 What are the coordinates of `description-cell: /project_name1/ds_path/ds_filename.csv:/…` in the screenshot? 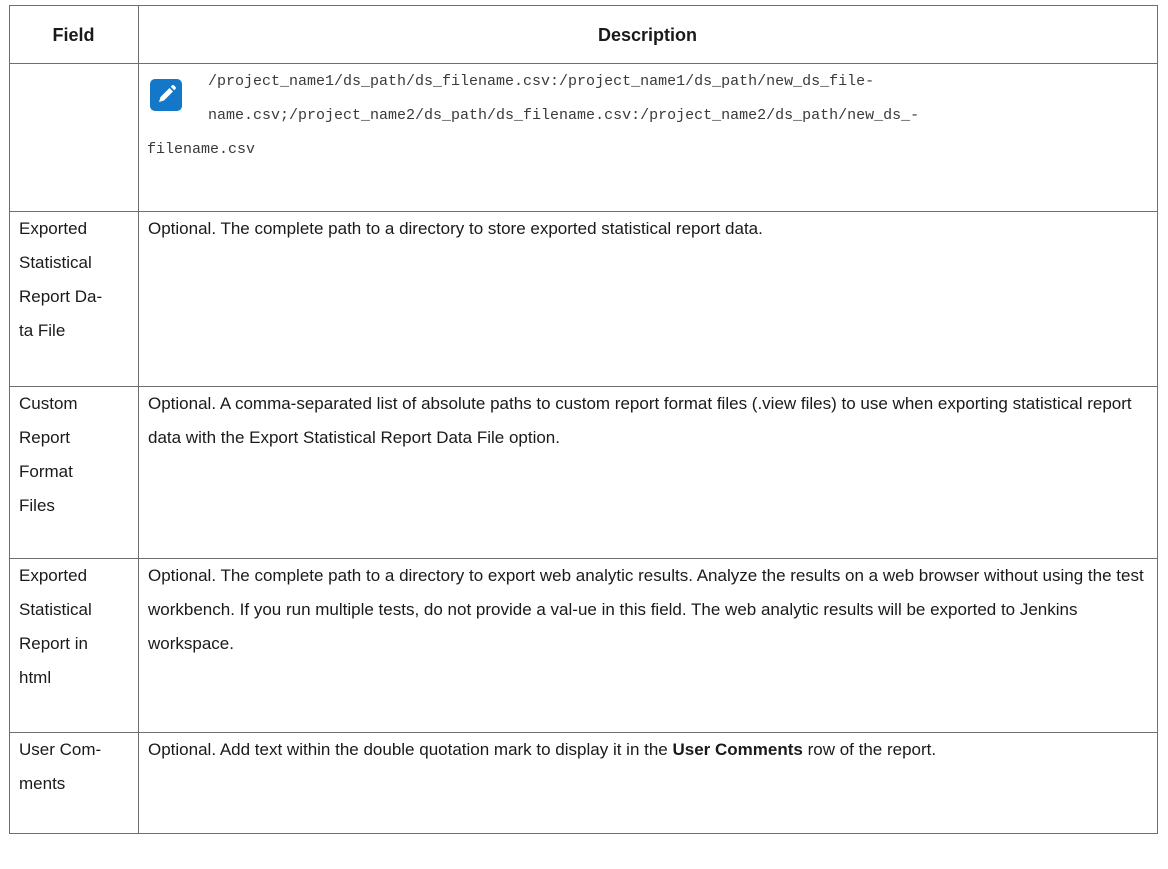 It's located at (648, 137).